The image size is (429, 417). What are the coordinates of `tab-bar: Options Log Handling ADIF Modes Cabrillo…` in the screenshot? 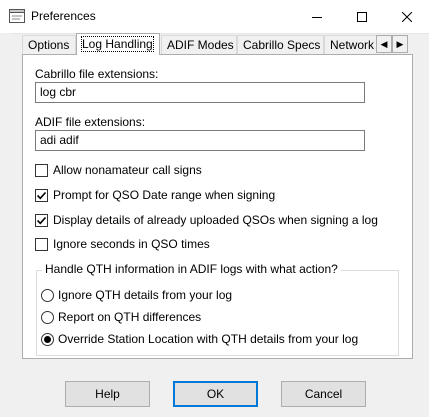 It's located at (217, 44).